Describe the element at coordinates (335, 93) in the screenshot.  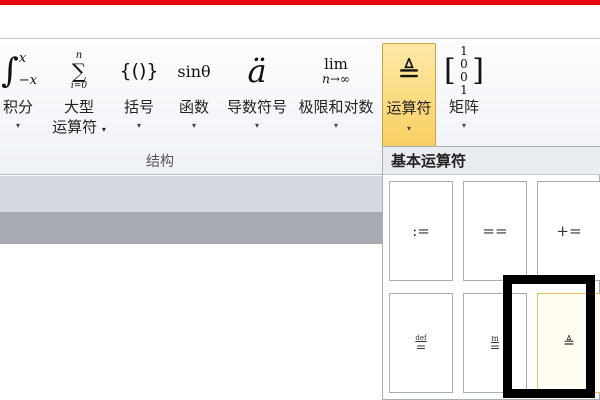
I see `limit-log-button: lim n→∞ 极限和对数 ▾` at that location.